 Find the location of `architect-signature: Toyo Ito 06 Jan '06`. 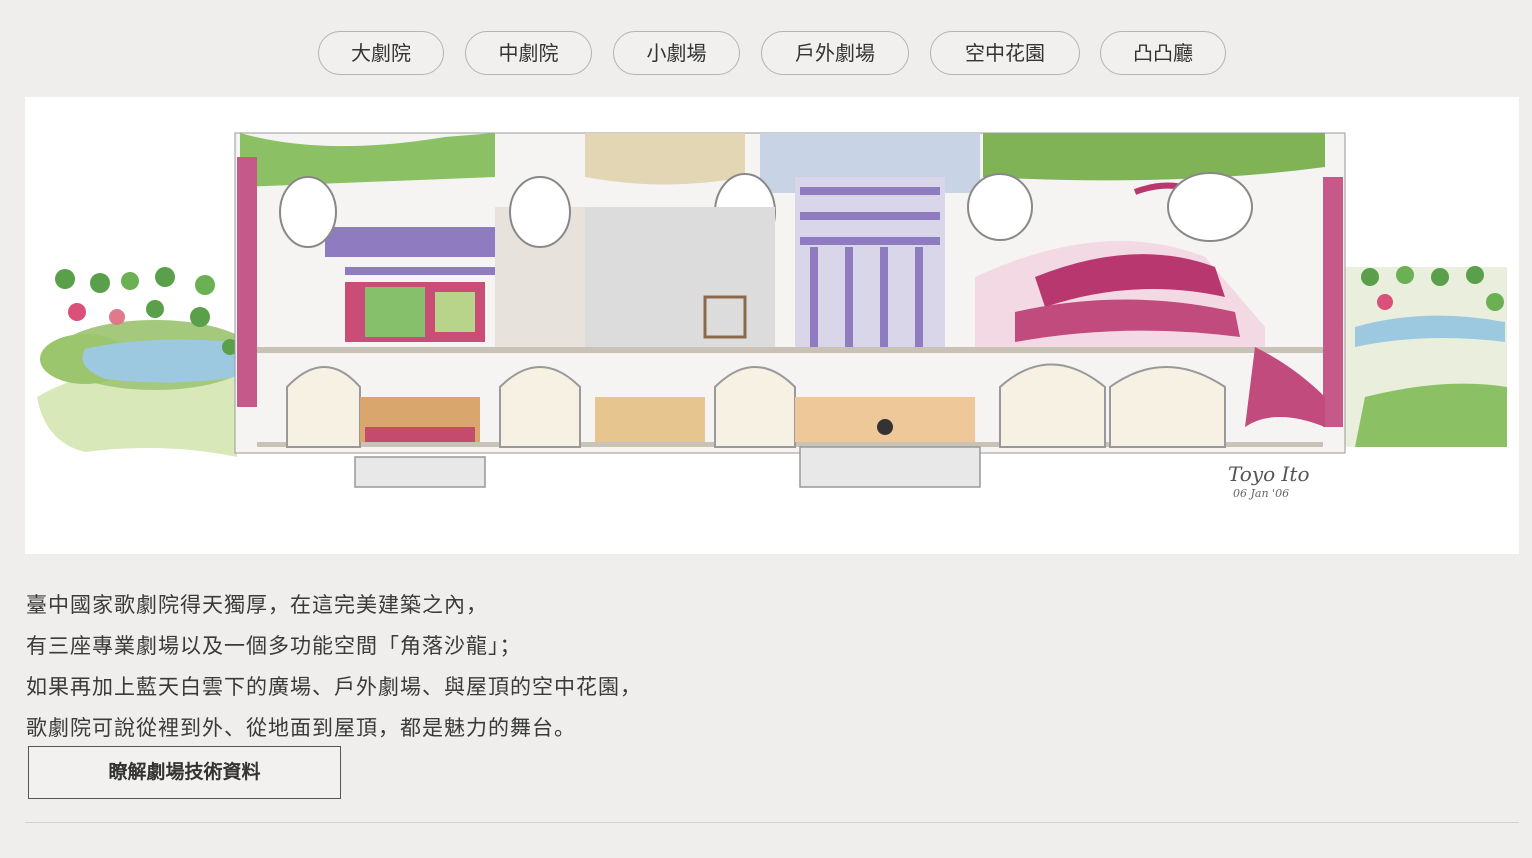

architect-signature: Toyo Ito 06 Jan '06 is located at coordinates (1269, 481).